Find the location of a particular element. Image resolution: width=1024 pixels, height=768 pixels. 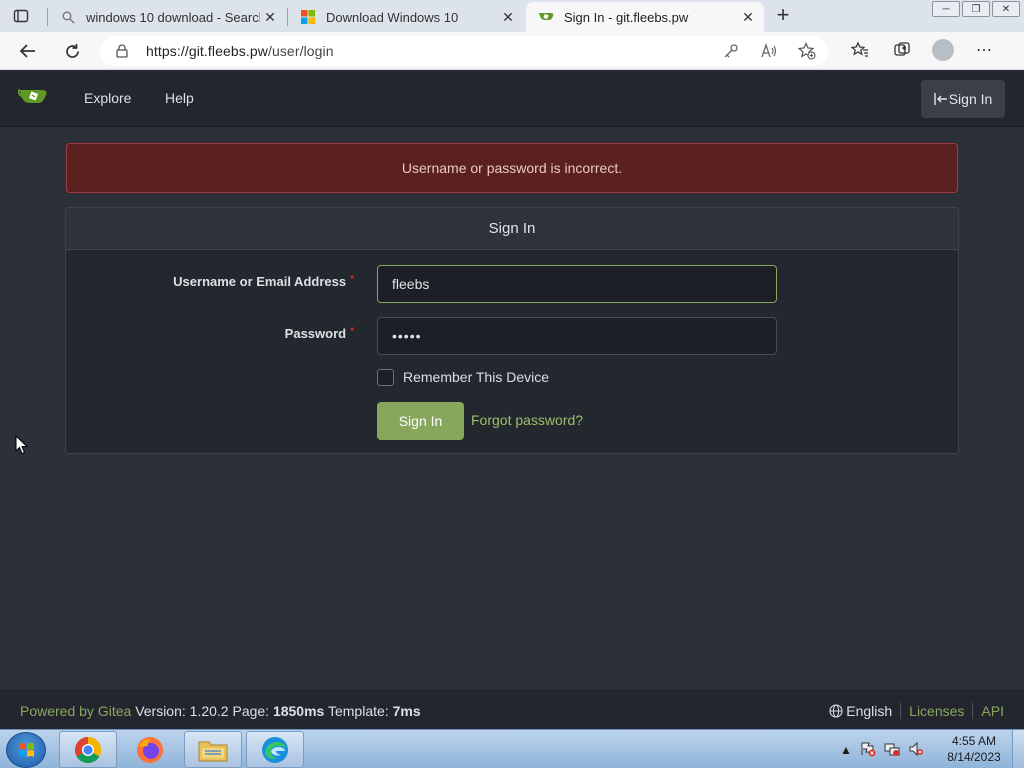

url-text: https://git.fleebs.pw/user/login is located at coordinates (240, 51).